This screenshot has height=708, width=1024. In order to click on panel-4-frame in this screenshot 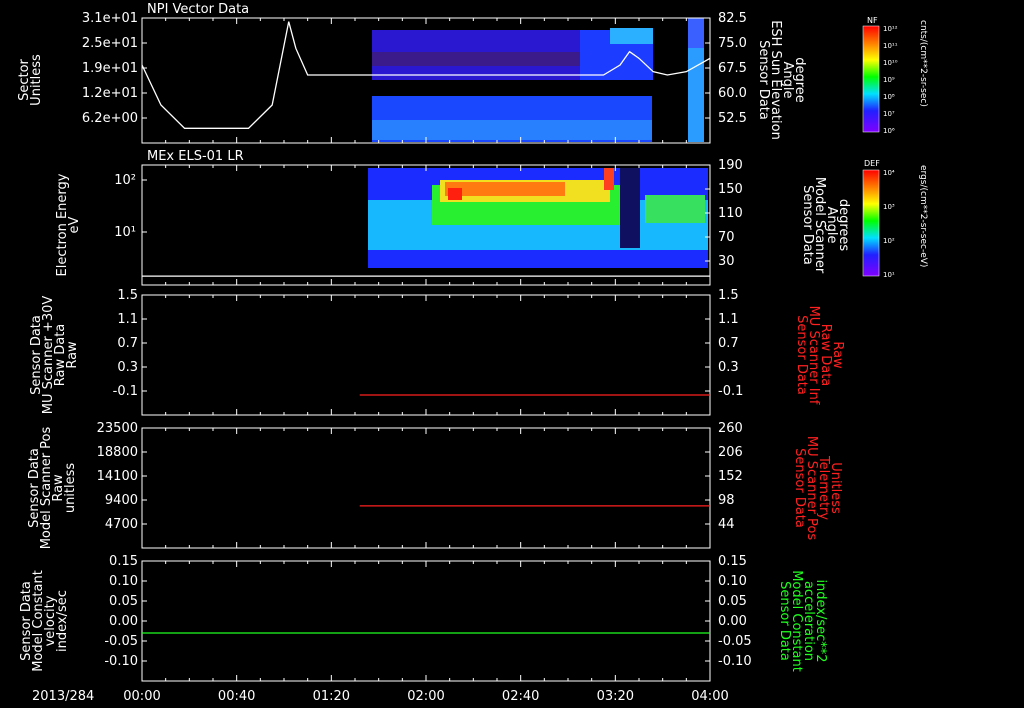, I will do `click(426, 621)`.